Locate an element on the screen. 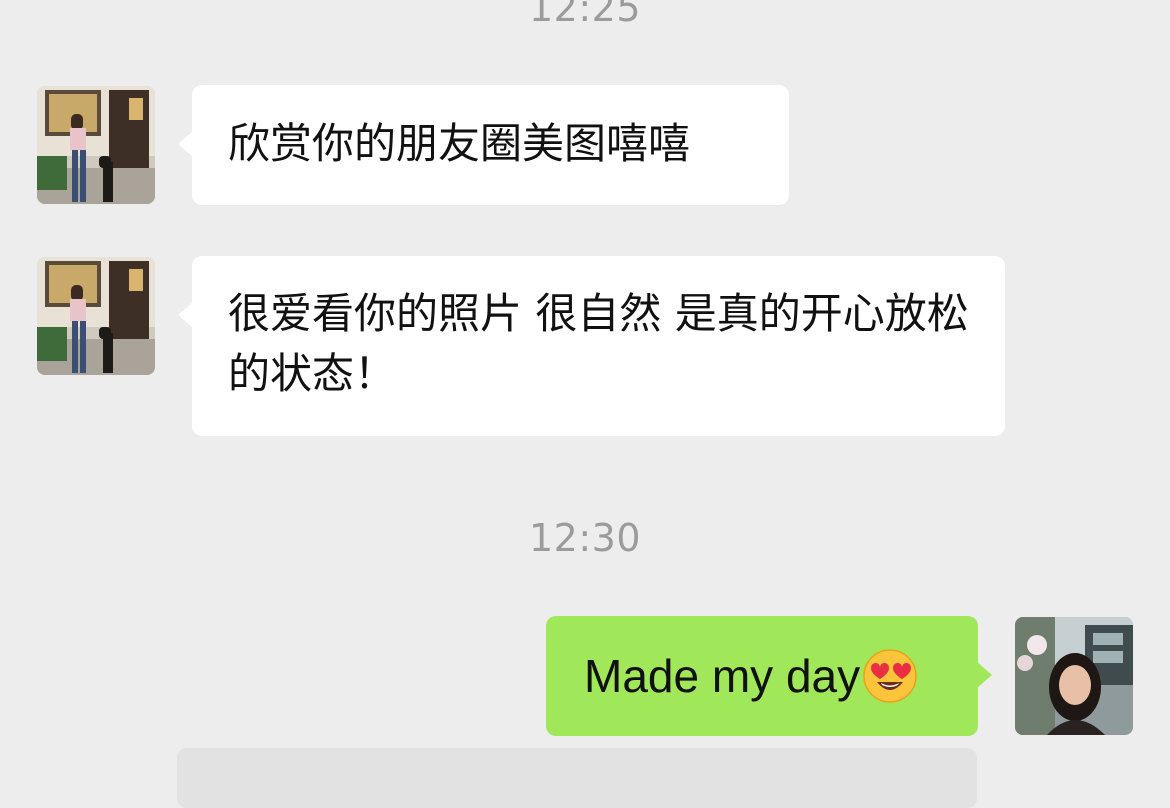 The height and width of the screenshot is (808, 1170). self-avatar-photo-icon is located at coordinates (1074, 676).